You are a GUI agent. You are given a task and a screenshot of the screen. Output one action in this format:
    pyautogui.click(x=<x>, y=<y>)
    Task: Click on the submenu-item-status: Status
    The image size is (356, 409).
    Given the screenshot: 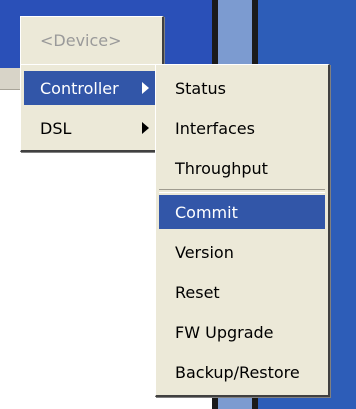 What is the action you would take?
    pyautogui.click(x=242, y=88)
    